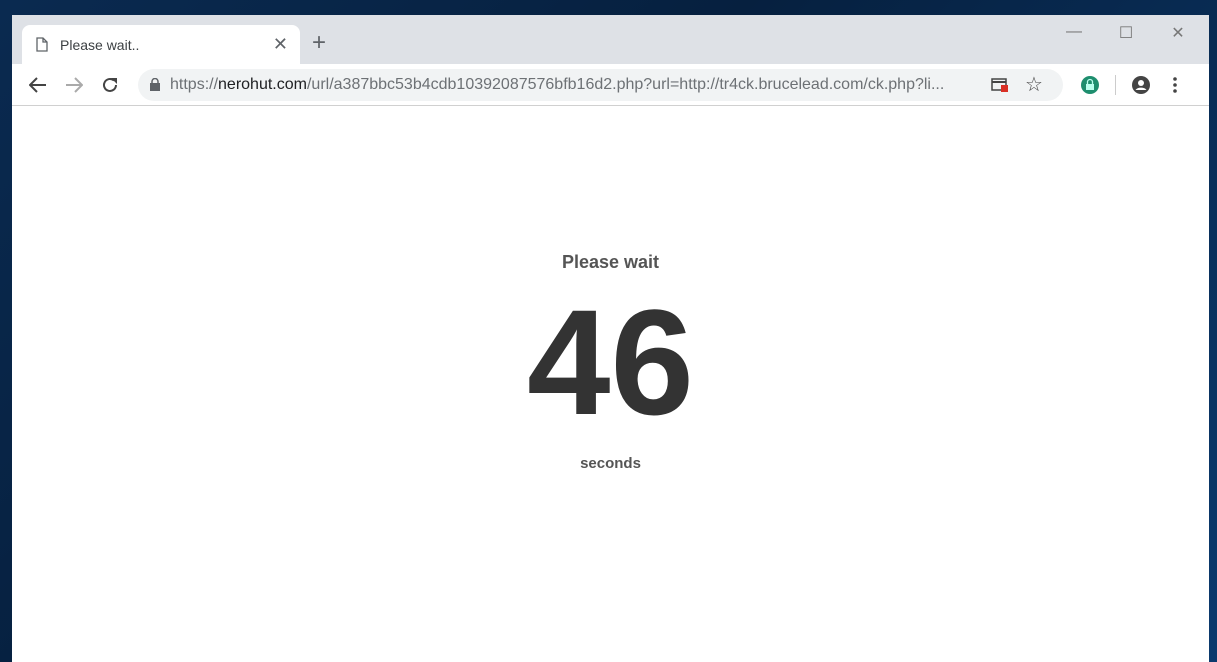  I want to click on forward-button, so click(74, 85).